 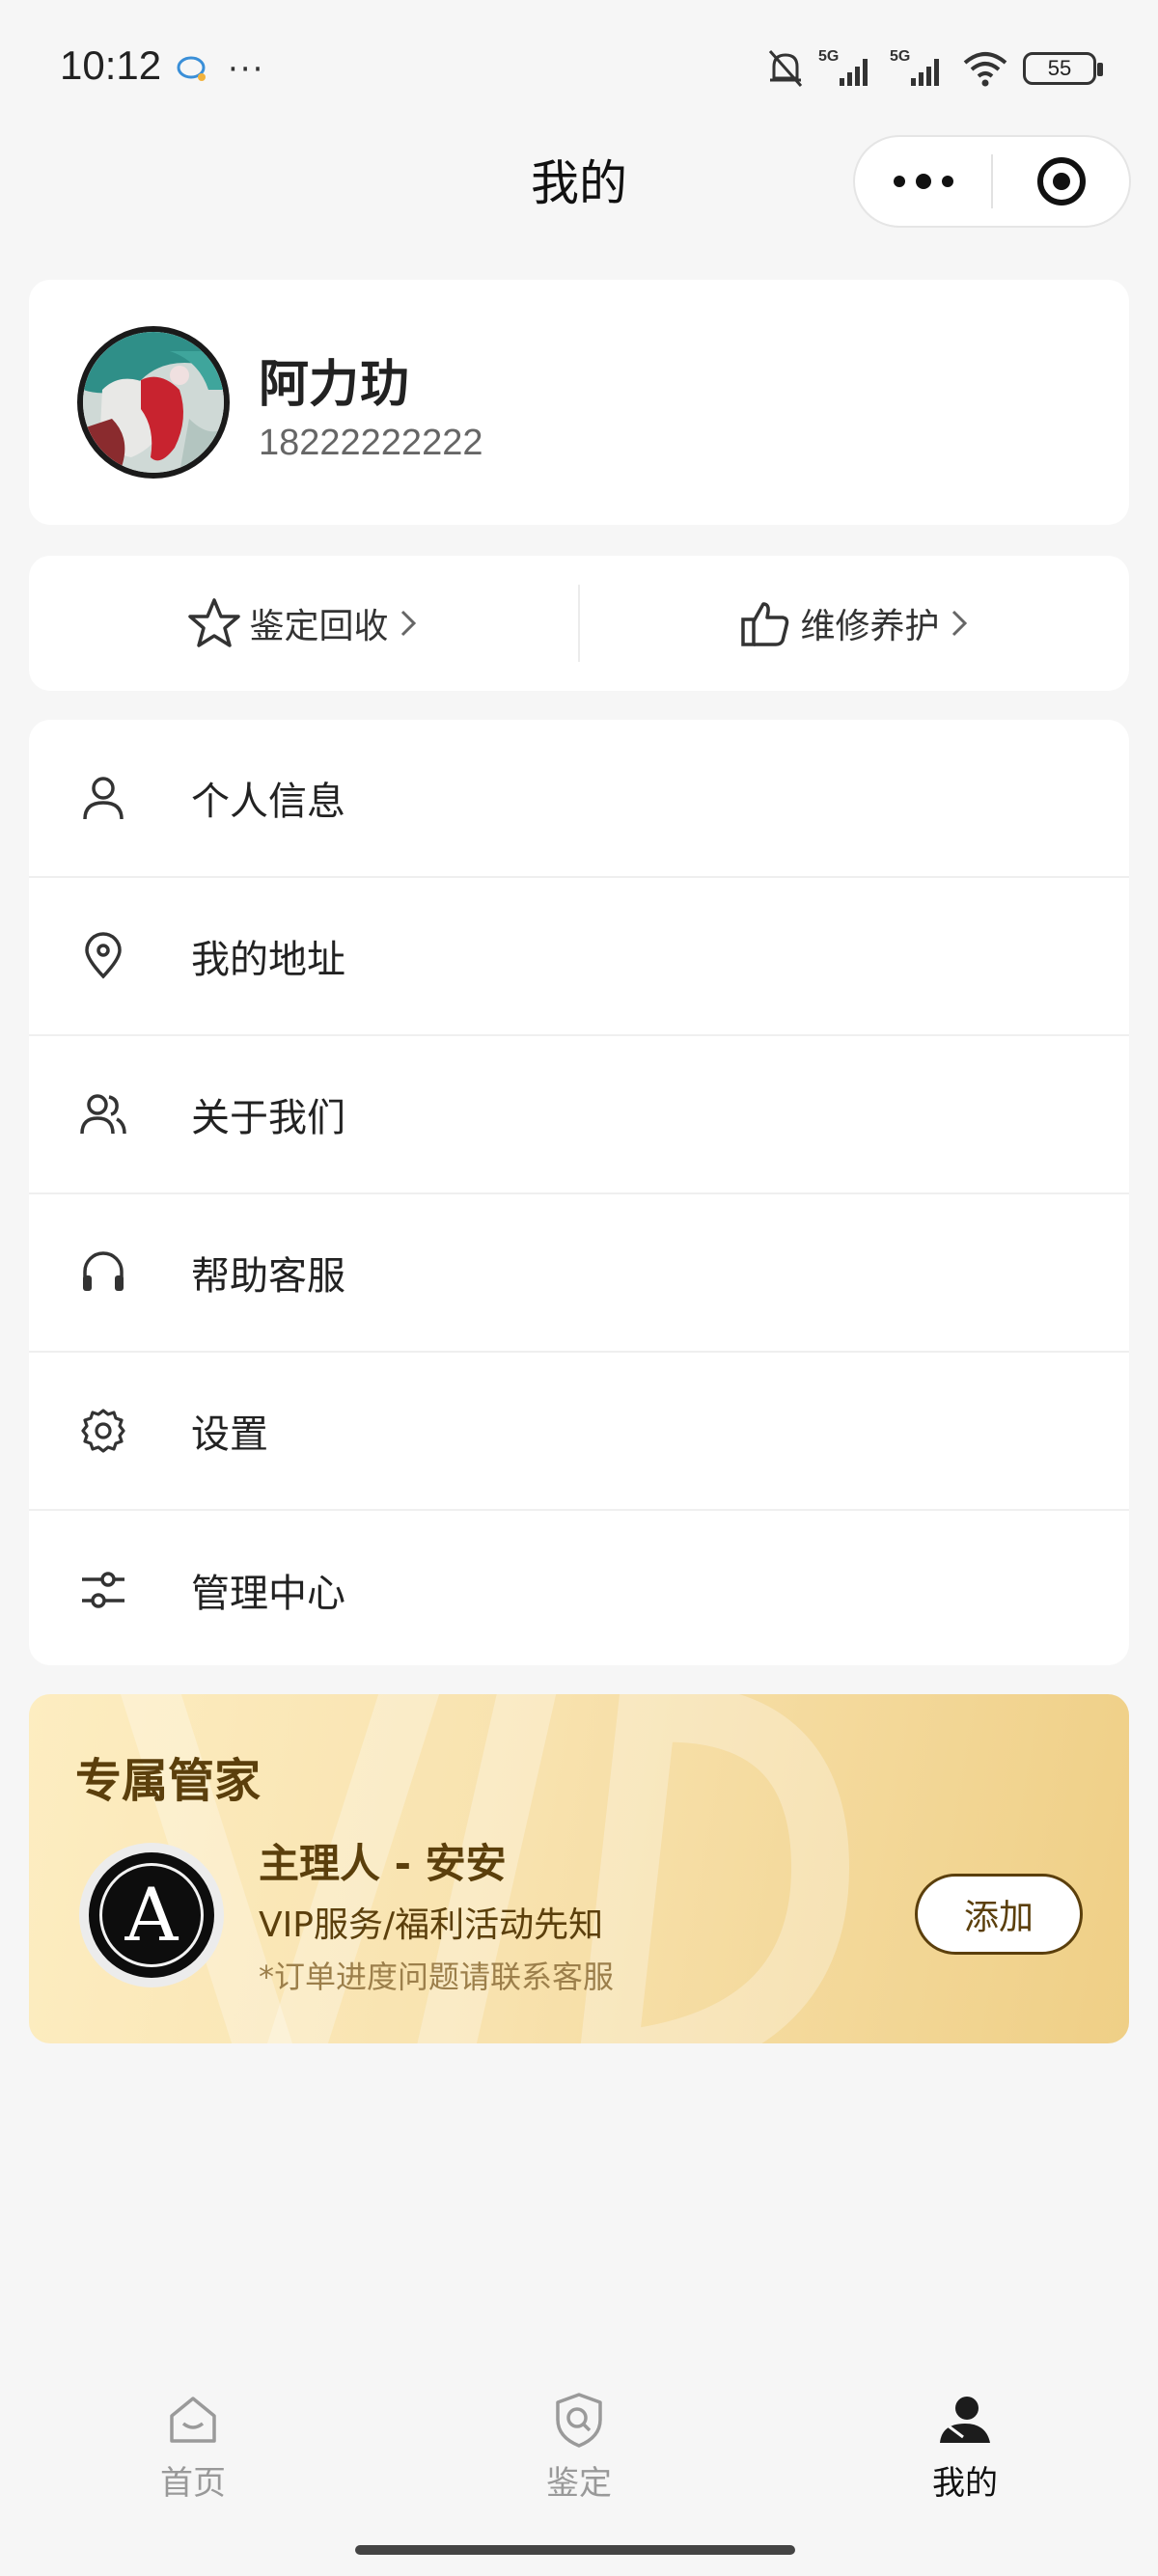 What do you see at coordinates (319, 627) in the screenshot?
I see `appraisal-recycle-label: 鉴定回收` at bounding box center [319, 627].